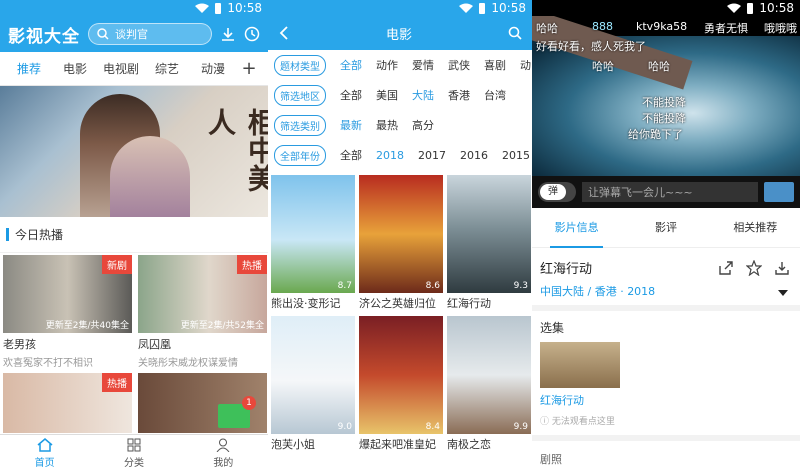 The image size is (800, 472). What do you see at coordinates (459, 95) in the screenshot?
I see `filter-option: 香港` at bounding box center [459, 95].